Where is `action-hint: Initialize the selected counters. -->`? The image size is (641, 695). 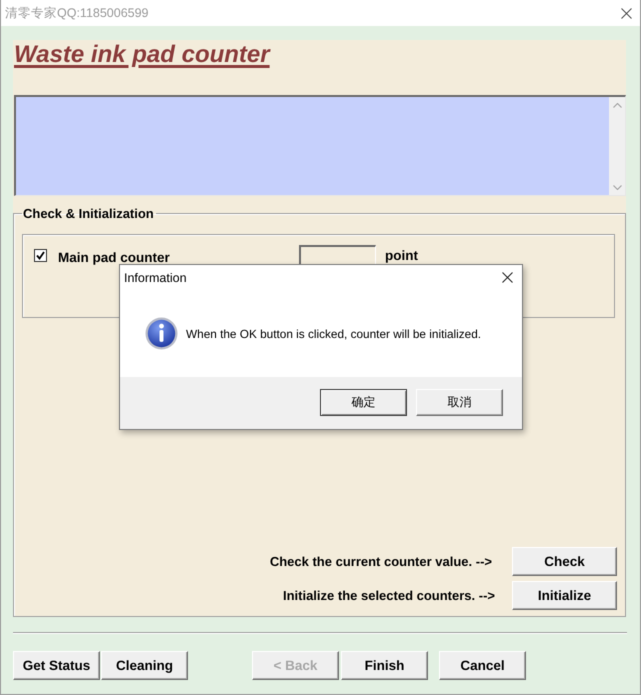
action-hint: Initialize the selected counters. --> is located at coordinates (388, 595).